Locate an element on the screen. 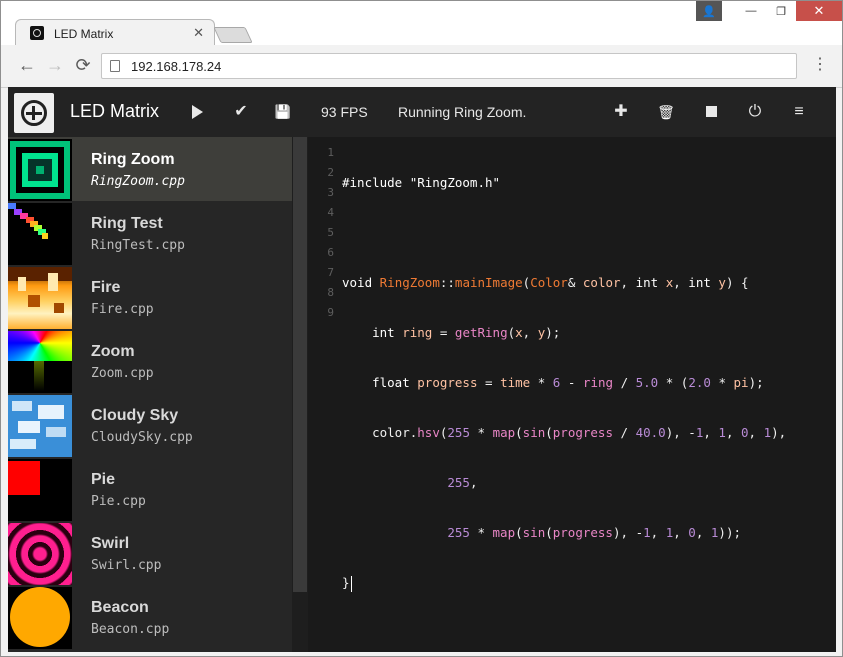 The image size is (843, 657). line-number: 1 is located at coordinates (330, 152).